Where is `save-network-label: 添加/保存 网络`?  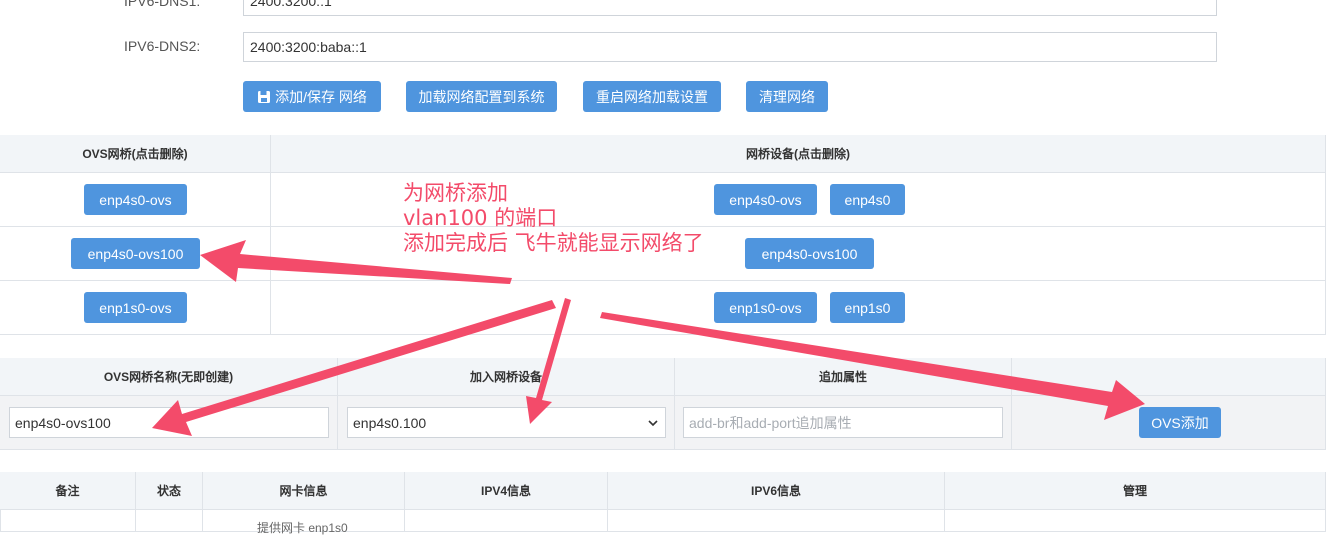 save-network-label: 添加/保存 网络 is located at coordinates (321, 96).